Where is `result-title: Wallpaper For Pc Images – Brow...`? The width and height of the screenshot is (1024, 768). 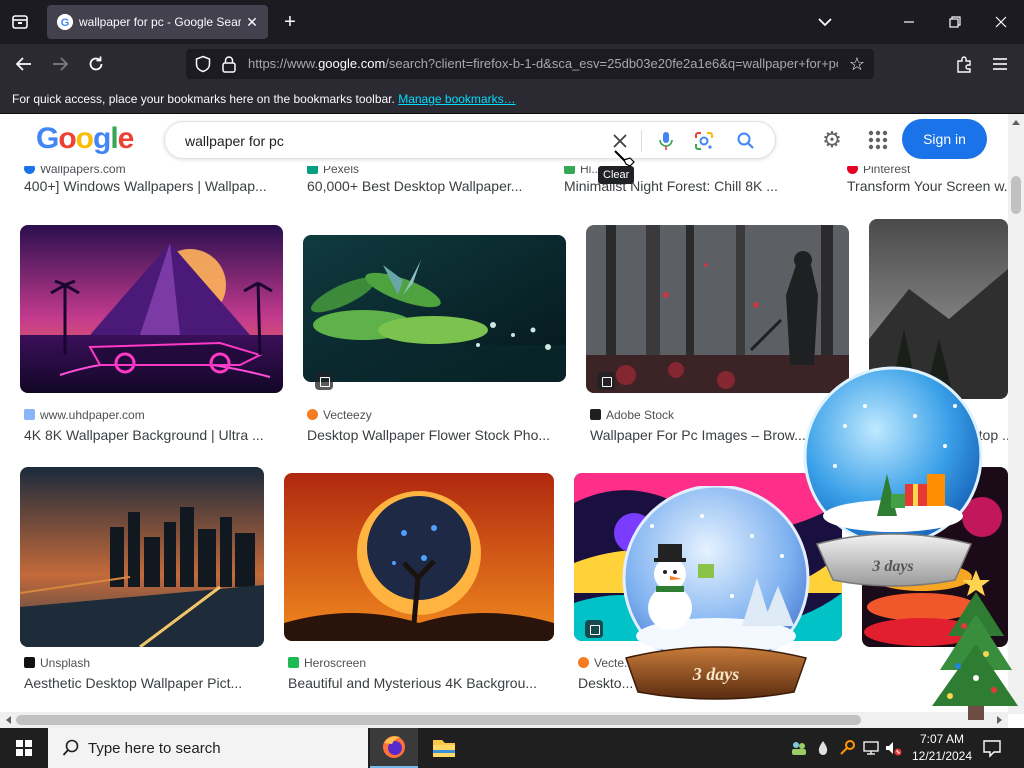 result-title: Wallpaper For Pc Images – Brow... is located at coordinates (705, 435).